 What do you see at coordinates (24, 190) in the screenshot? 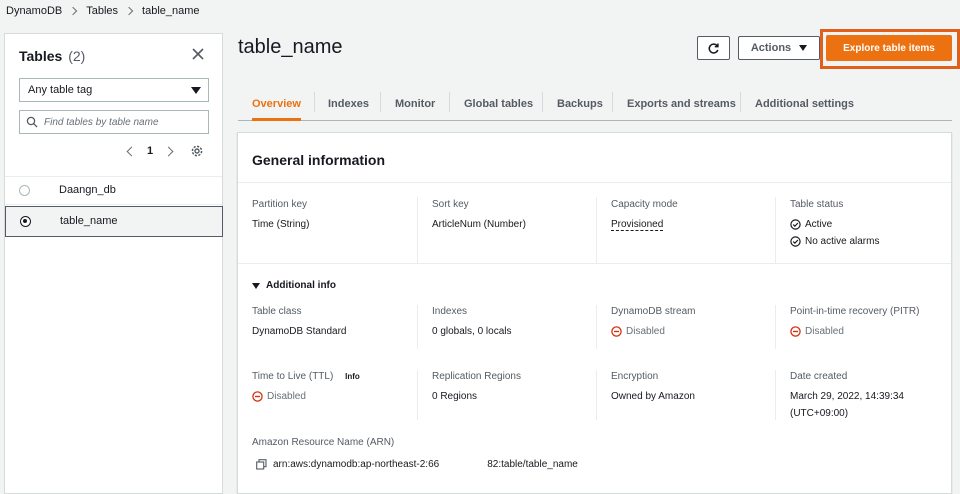
I see `table-radio` at bounding box center [24, 190].